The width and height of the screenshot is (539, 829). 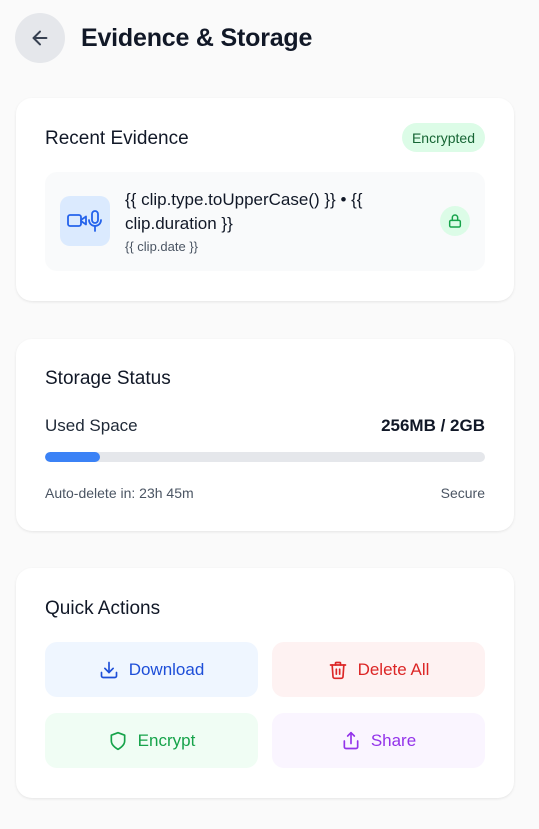 What do you see at coordinates (108, 378) in the screenshot?
I see `storage-status-title: Storage Status` at bounding box center [108, 378].